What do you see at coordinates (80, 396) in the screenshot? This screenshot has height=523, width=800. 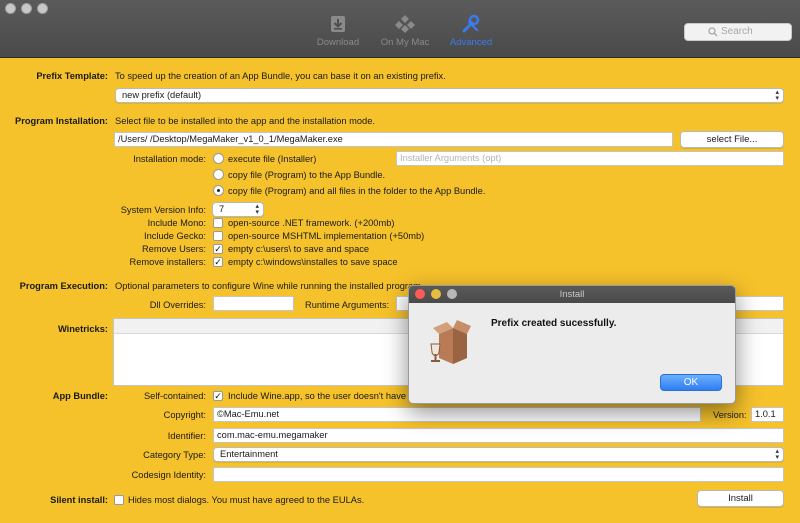 I see `app-bundle-label: App Bundle:` at bounding box center [80, 396].